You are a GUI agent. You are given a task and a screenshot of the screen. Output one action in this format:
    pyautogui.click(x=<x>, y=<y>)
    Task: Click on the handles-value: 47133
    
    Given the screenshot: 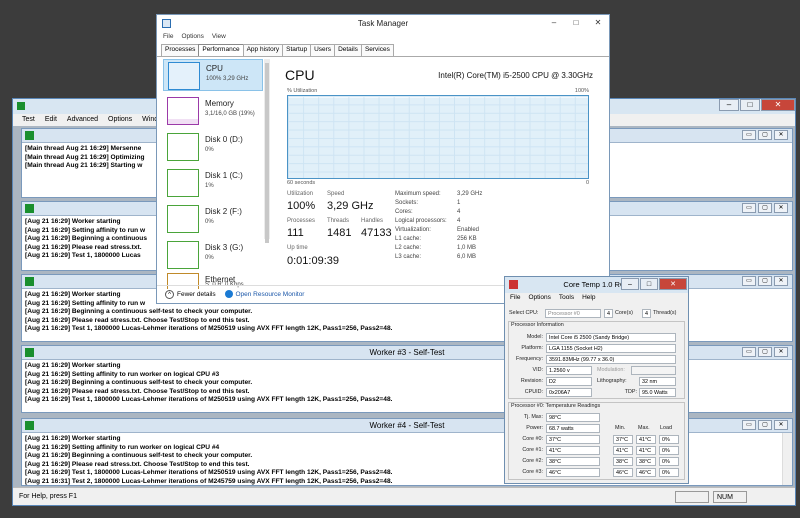 What is the action you would take?
    pyautogui.click(x=376, y=233)
    